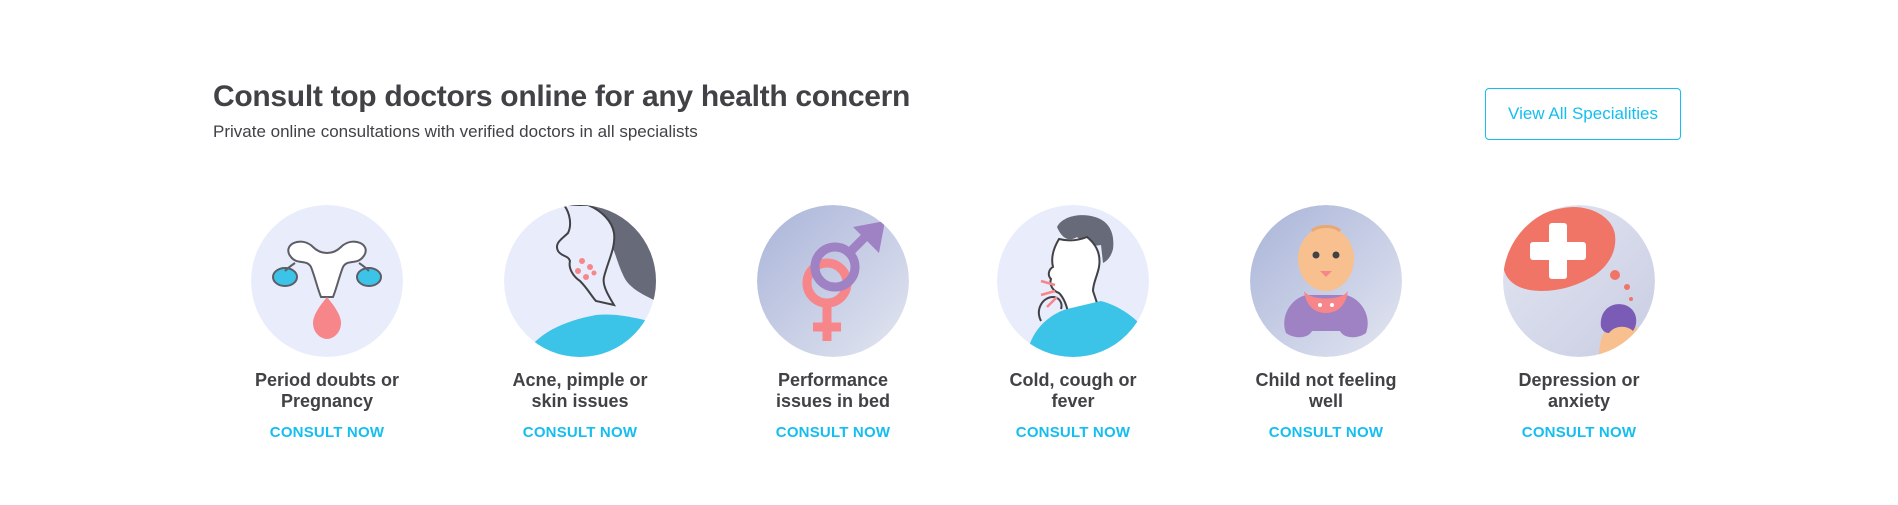 The image size is (1898, 505). I want to click on speciality-card-depression: Depression or anxiety CONSULT NOW, so click(1579, 323).